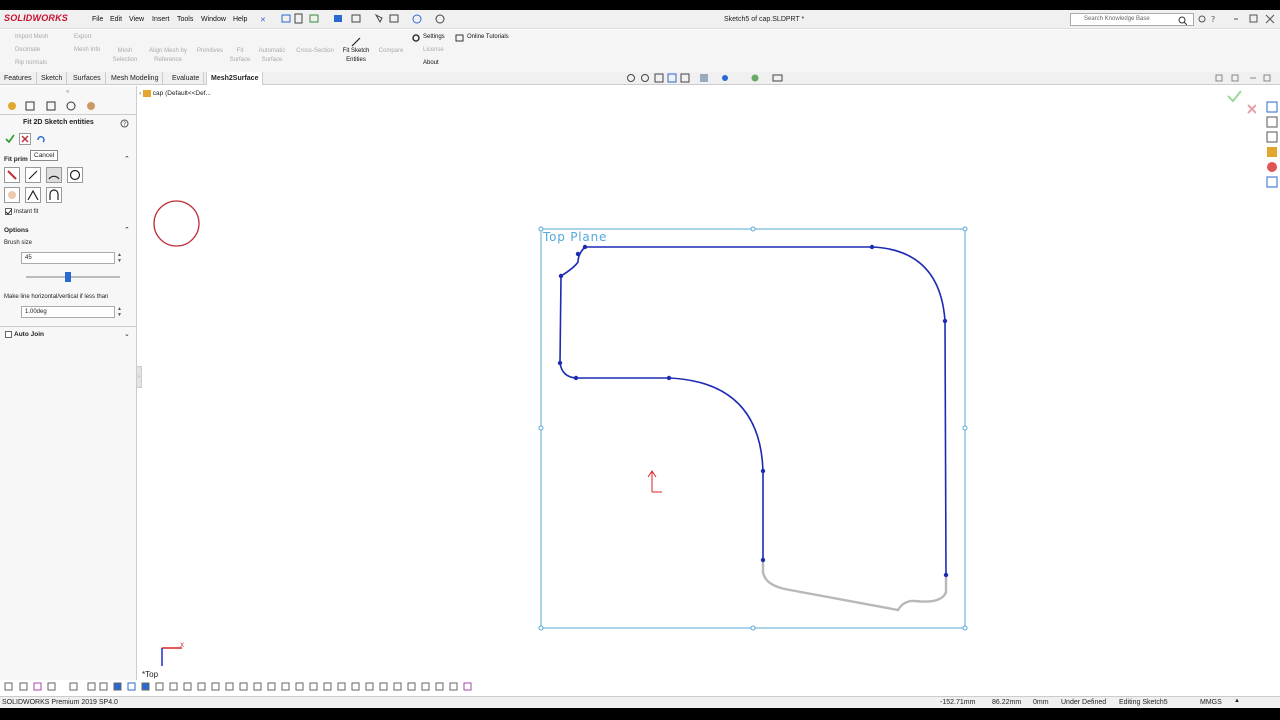 The height and width of the screenshot is (720, 1280). What do you see at coordinates (87, 78) in the screenshot?
I see `tab-surfaces: Surfaces` at bounding box center [87, 78].